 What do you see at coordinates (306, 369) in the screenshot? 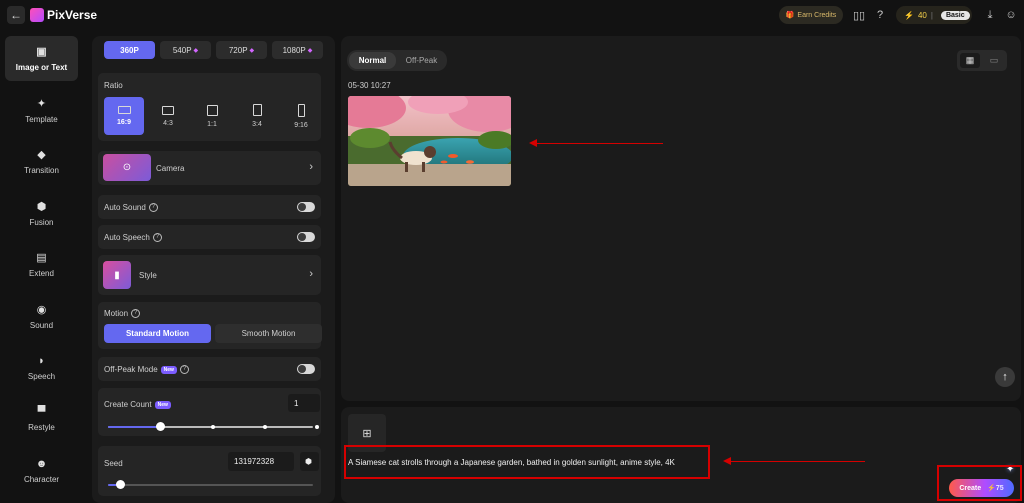
I see `off-peak-toggle` at bounding box center [306, 369].